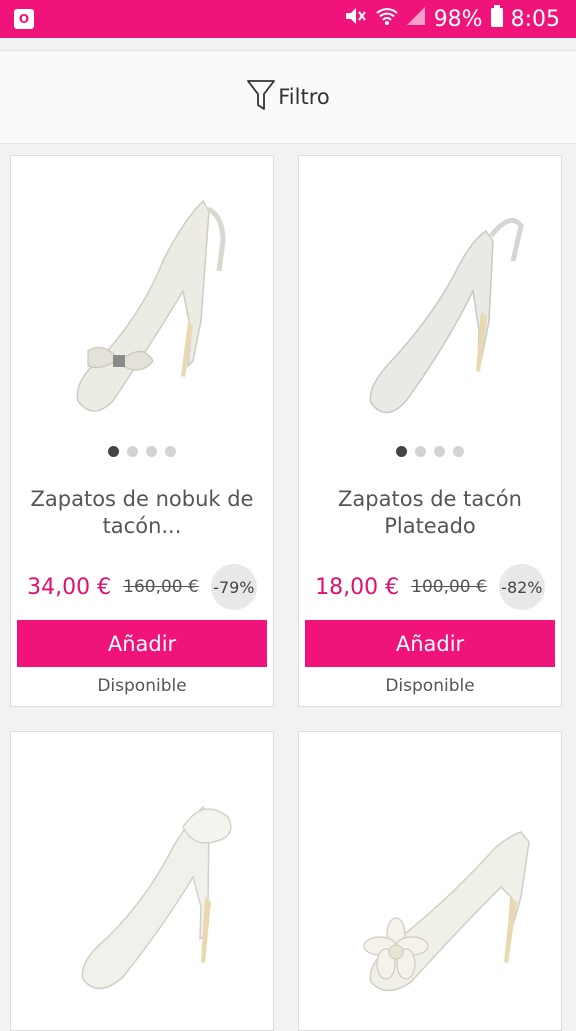 This screenshot has width=576, height=1031. Describe the element at coordinates (288, 19) in the screenshot. I see `status-bar: O 98% 8:05` at that location.